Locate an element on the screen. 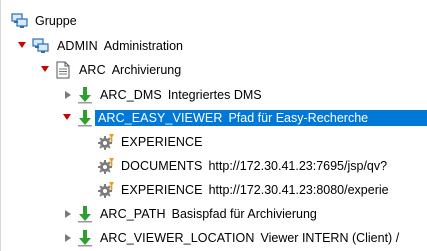 The width and height of the screenshot is (427, 251). tree-node-admin: ADMIN Administration is located at coordinates (214, 46).